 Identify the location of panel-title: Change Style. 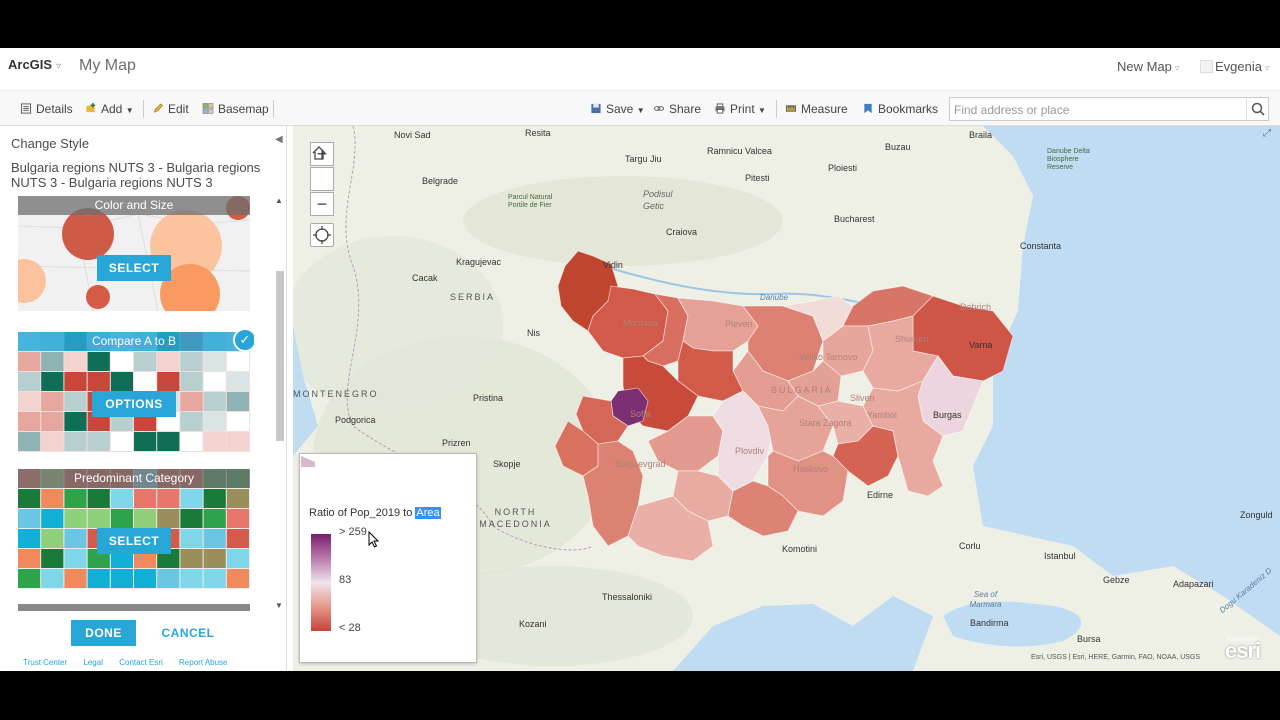
(50, 143).